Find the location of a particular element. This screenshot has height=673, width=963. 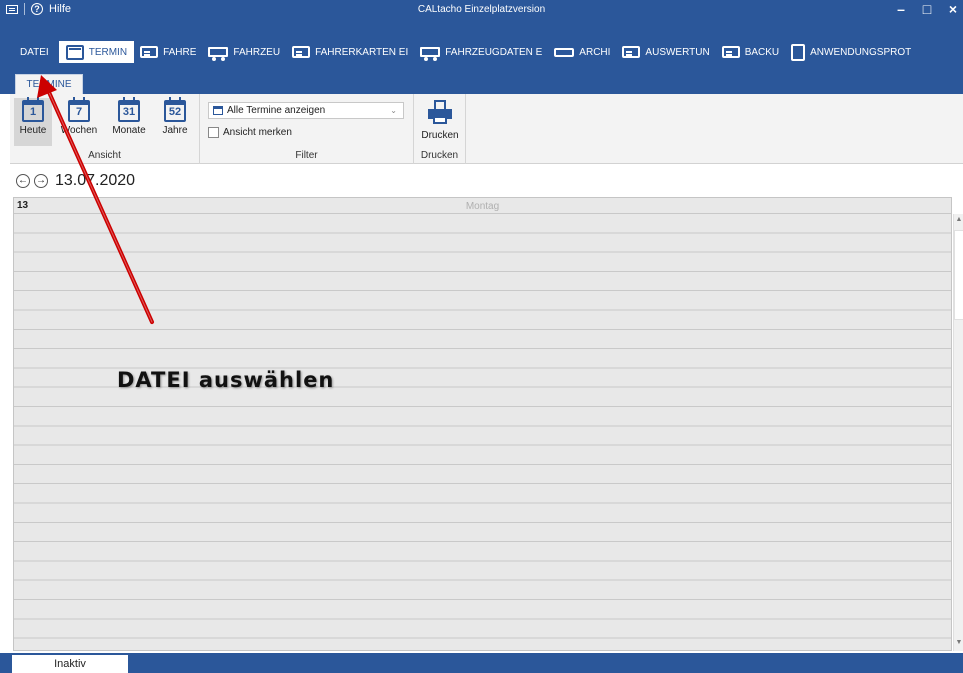

menu-file: DATEI is located at coordinates (34, 52).